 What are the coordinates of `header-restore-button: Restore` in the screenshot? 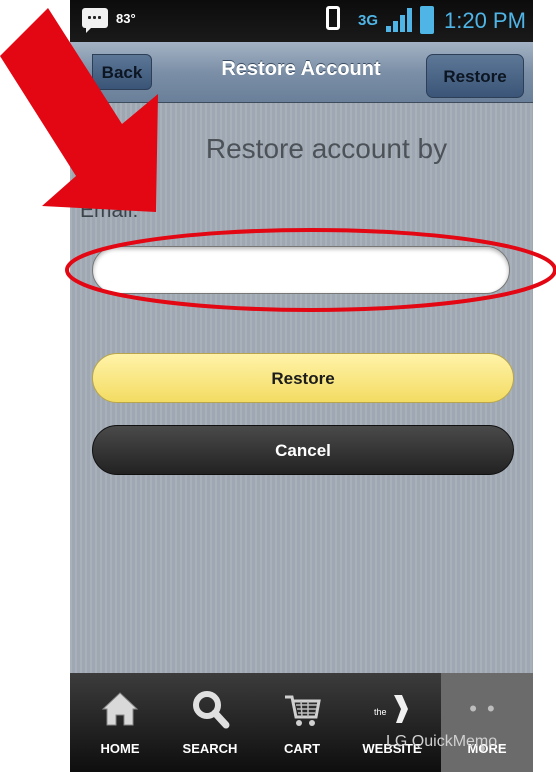 It's located at (475, 76).